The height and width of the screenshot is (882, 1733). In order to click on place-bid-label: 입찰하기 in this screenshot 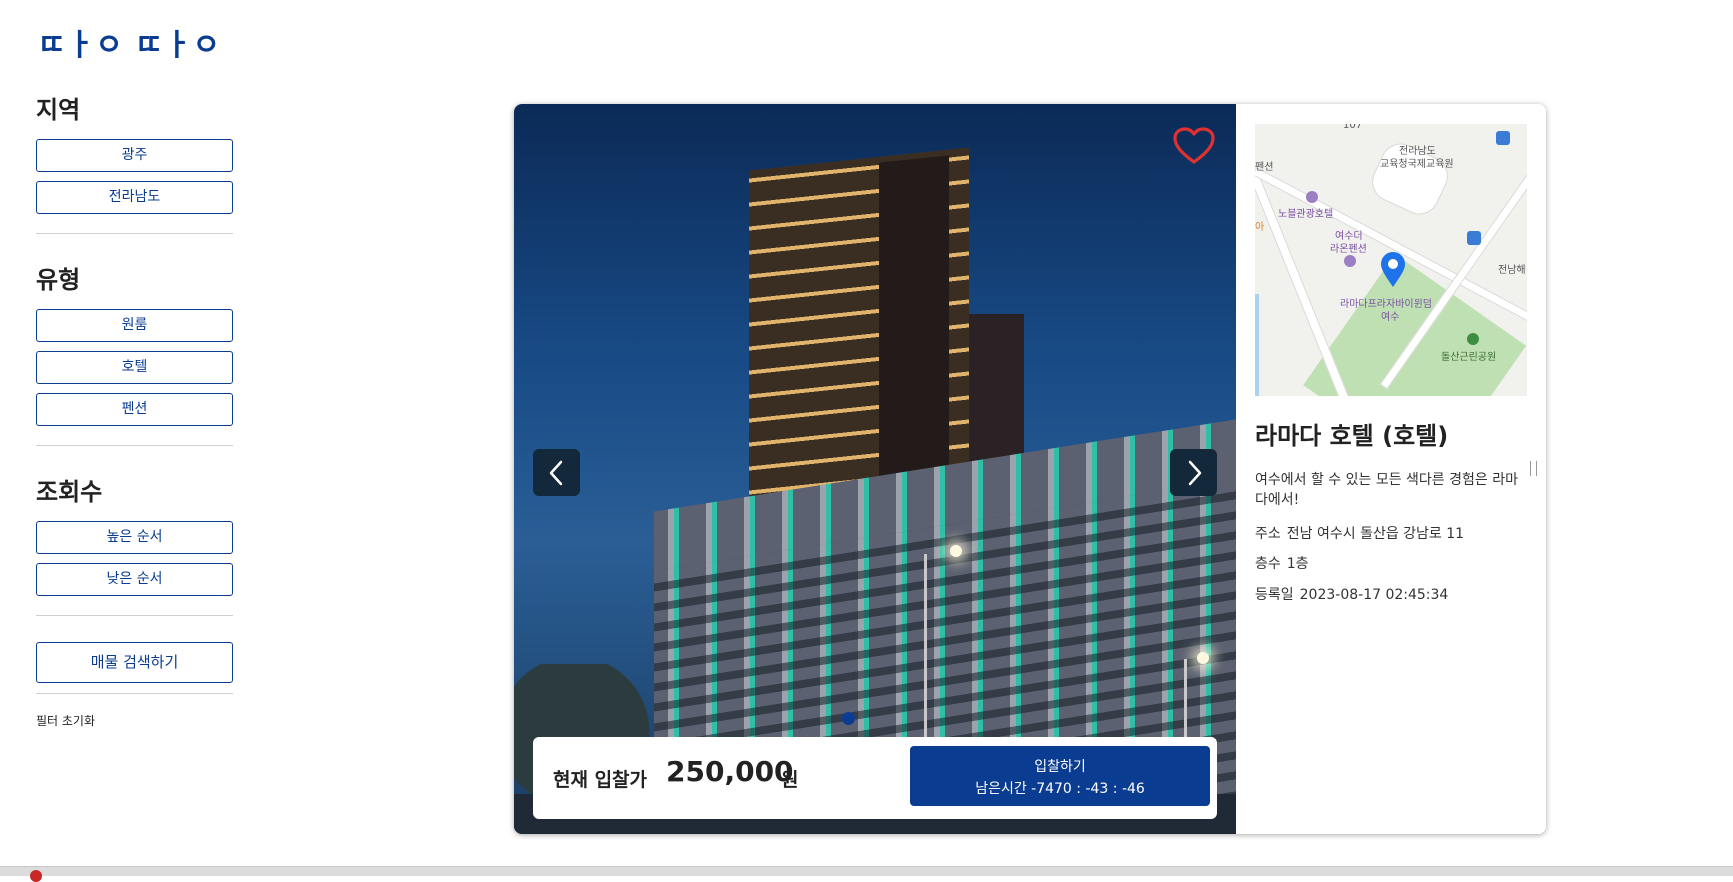, I will do `click(1060, 767)`.